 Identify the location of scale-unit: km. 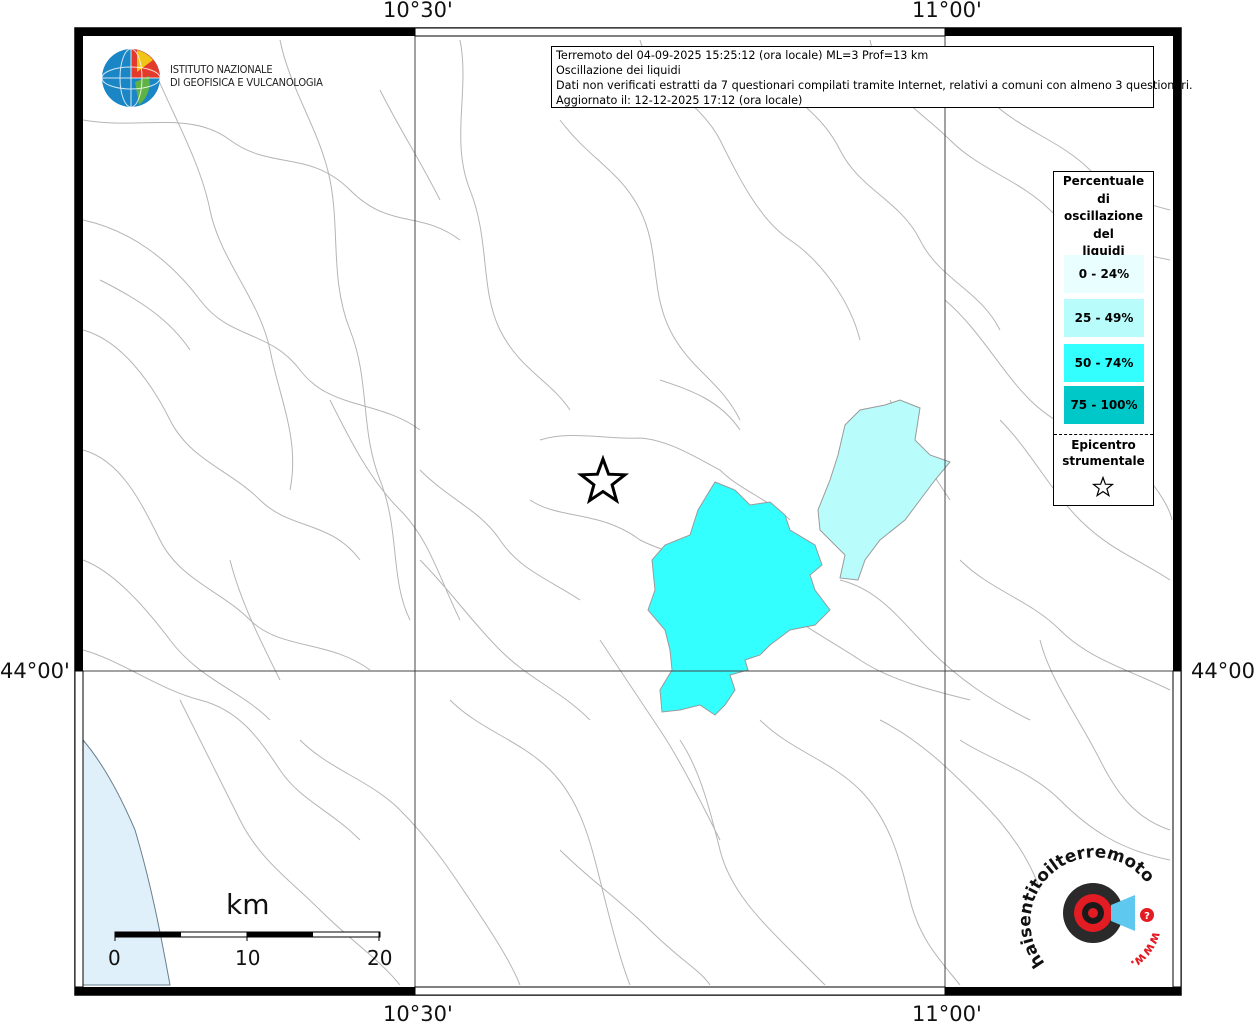
(248, 904).